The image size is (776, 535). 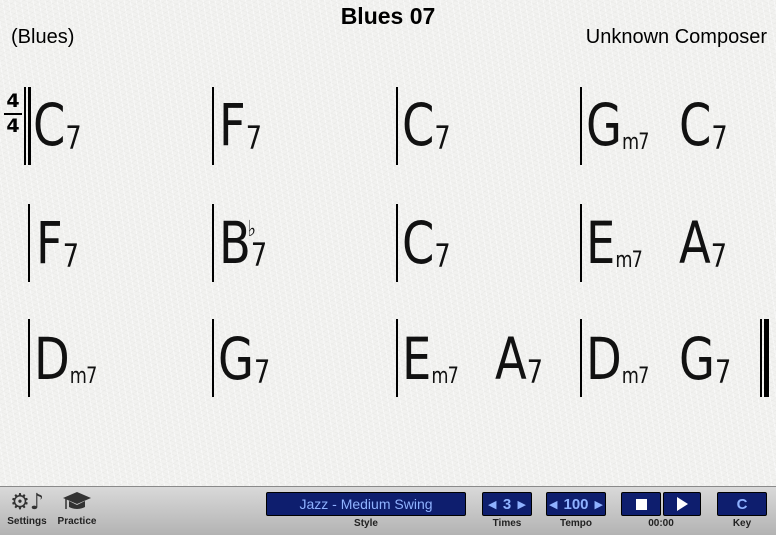 I want to click on song-composer: Unknown Composer, so click(x=676, y=37).